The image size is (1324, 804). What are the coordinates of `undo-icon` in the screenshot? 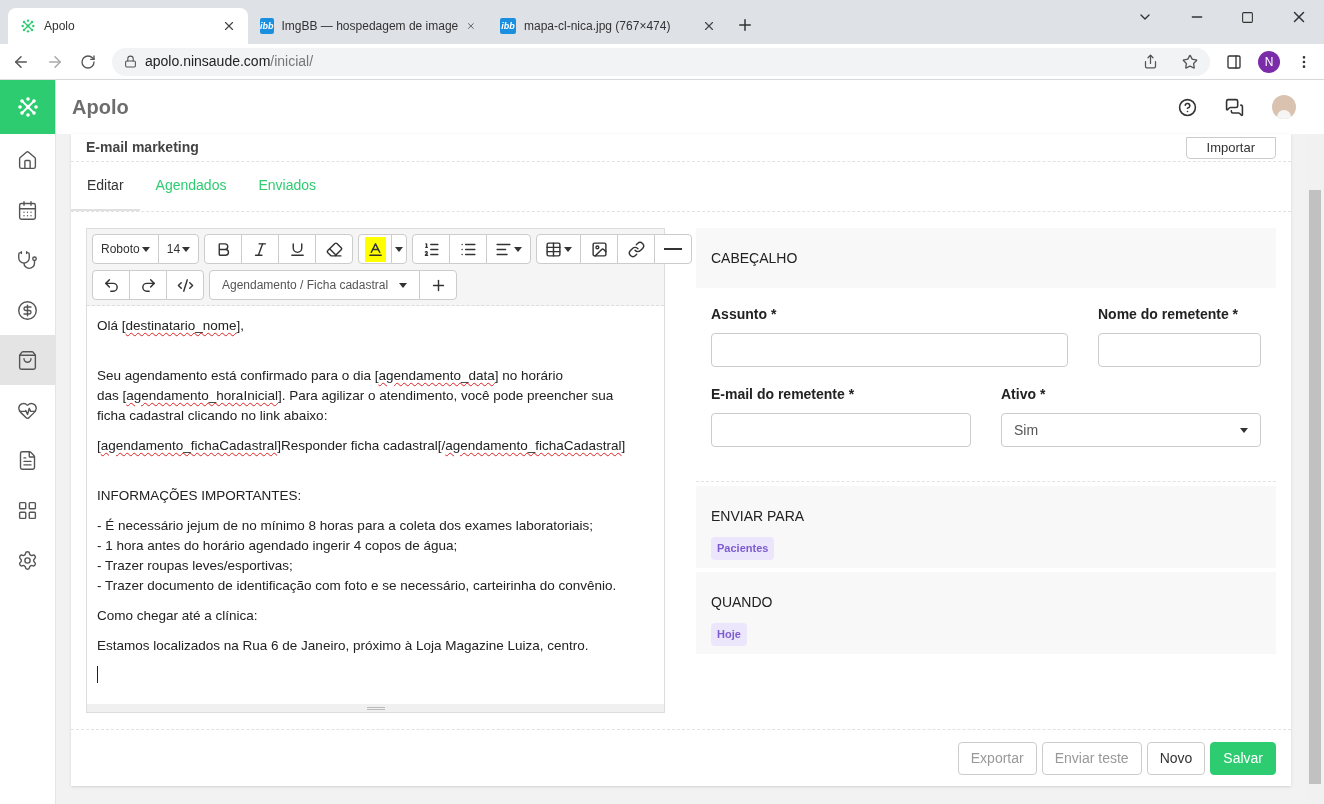 It's located at (111, 285).